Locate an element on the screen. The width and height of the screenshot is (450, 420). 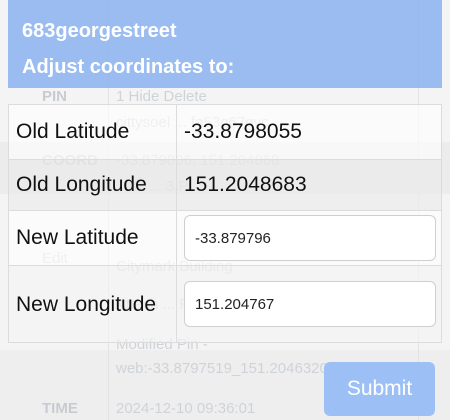
new-latitude-row: New Latitude is located at coordinates (225, 238).